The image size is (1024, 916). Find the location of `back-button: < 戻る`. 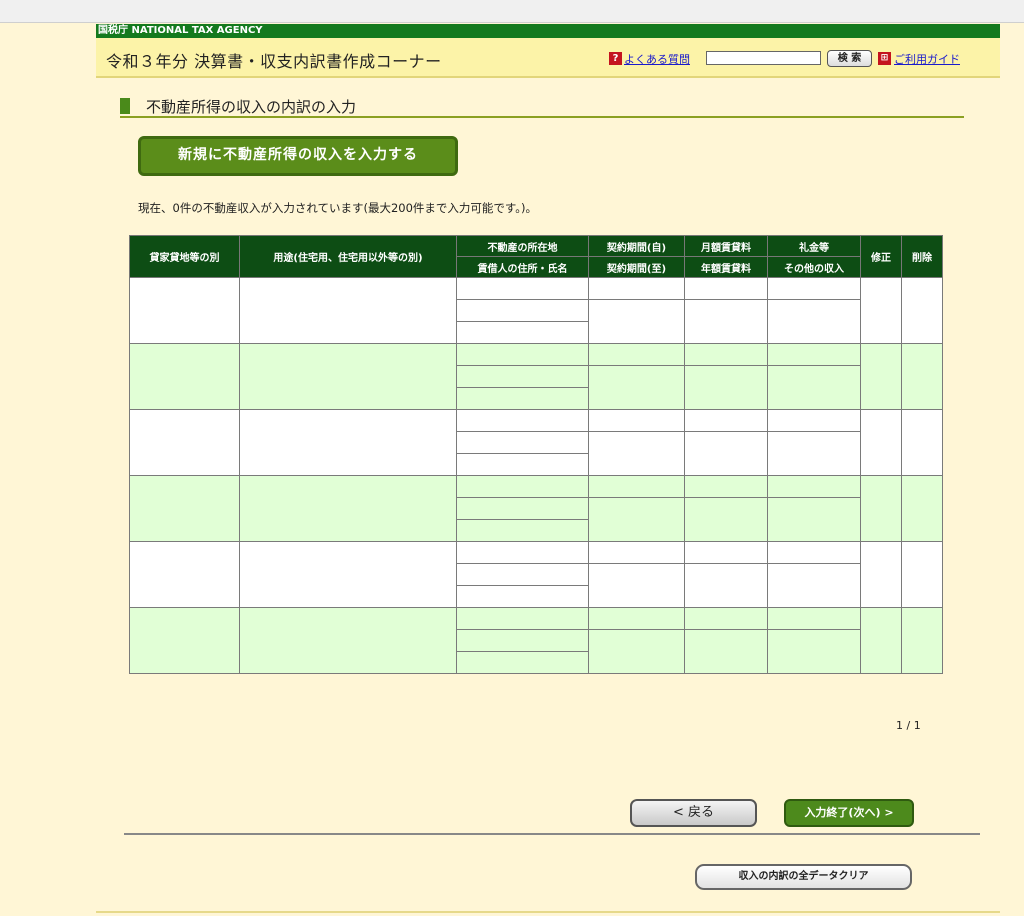

back-button: < 戻る is located at coordinates (693, 813).